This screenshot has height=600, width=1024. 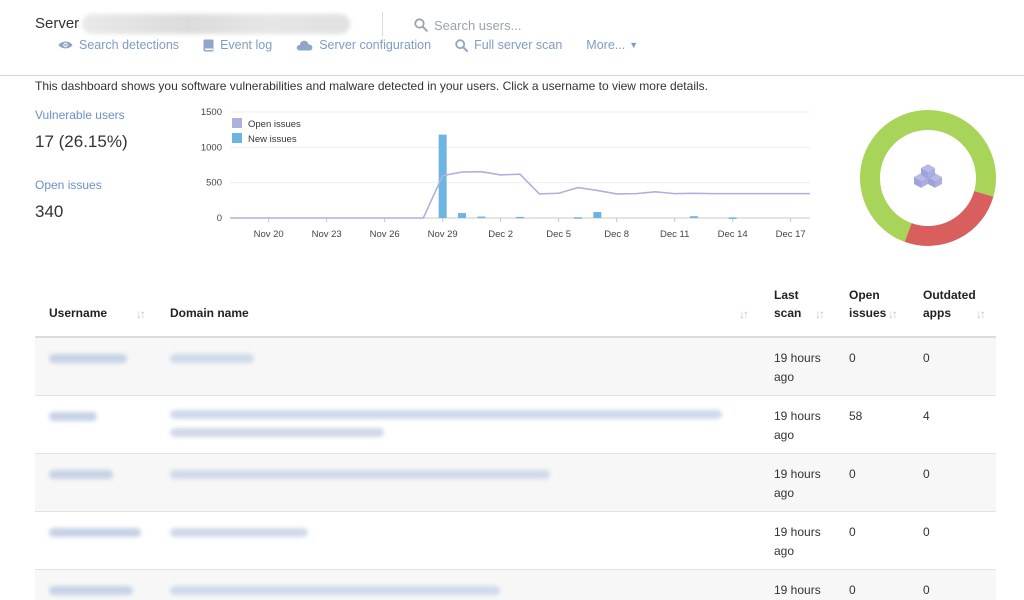 What do you see at coordinates (141, 314) in the screenshot?
I see `sort-username-icon: ↓↑` at bounding box center [141, 314].